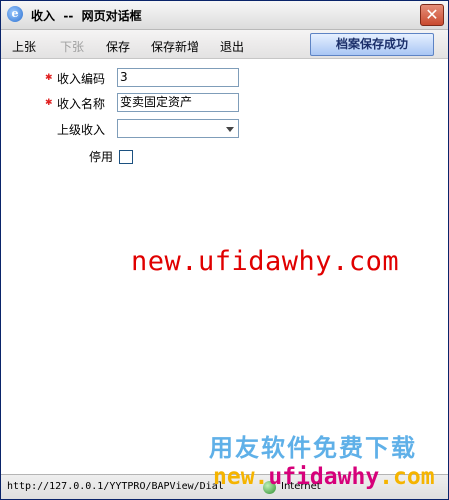  What do you see at coordinates (101, 157) in the screenshot?
I see `disabled-label: 停用` at bounding box center [101, 157].